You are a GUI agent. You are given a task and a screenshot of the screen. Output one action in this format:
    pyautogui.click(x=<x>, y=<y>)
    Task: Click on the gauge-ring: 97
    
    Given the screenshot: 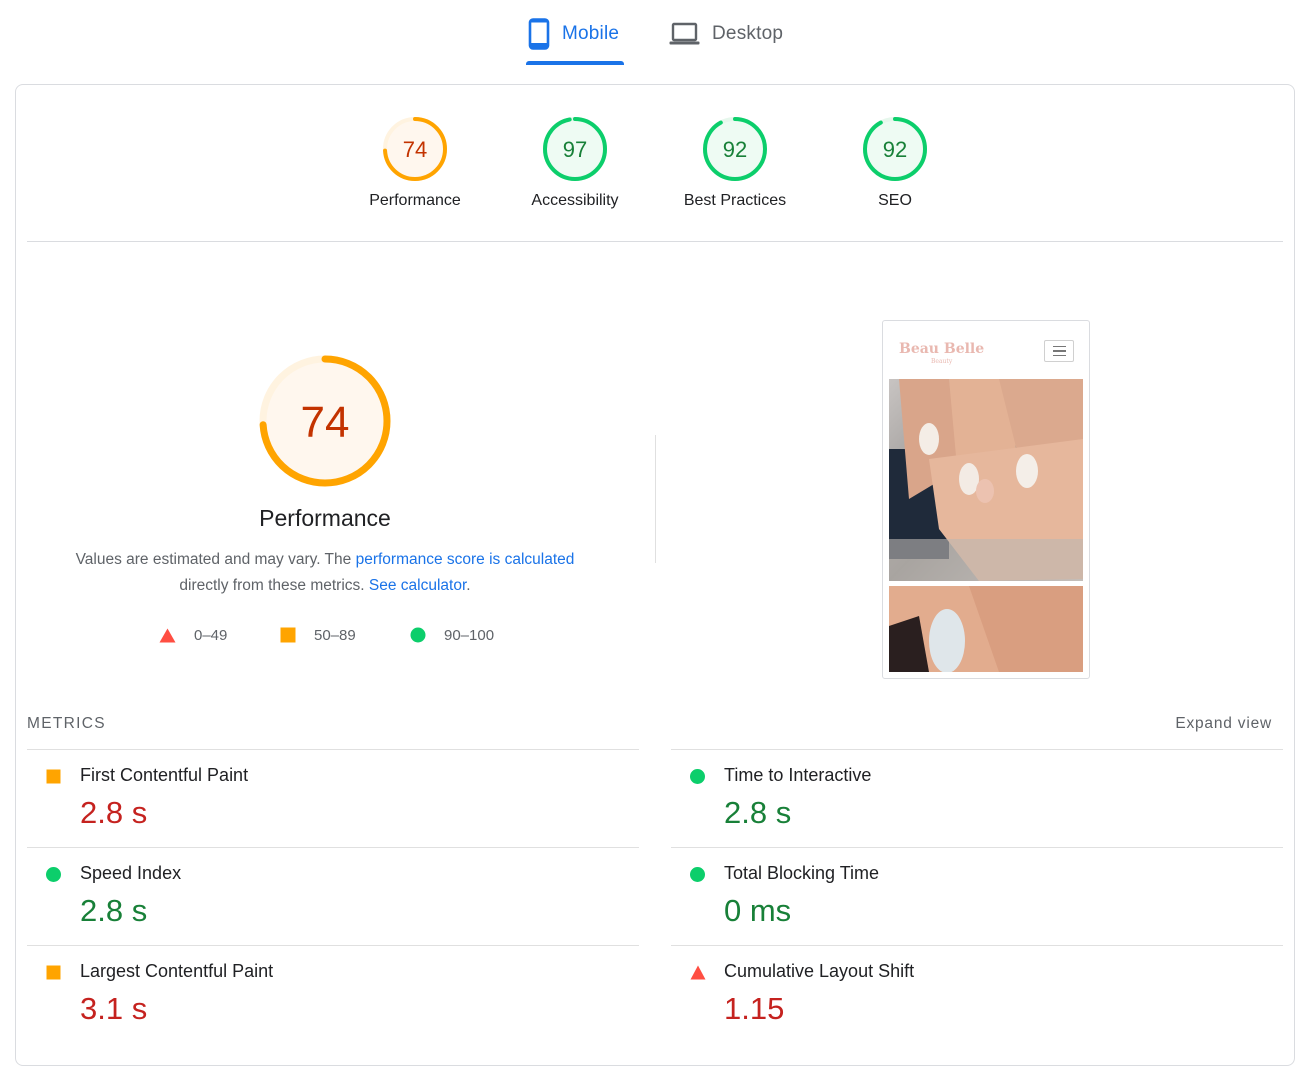 What is the action you would take?
    pyautogui.click(x=575, y=149)
    